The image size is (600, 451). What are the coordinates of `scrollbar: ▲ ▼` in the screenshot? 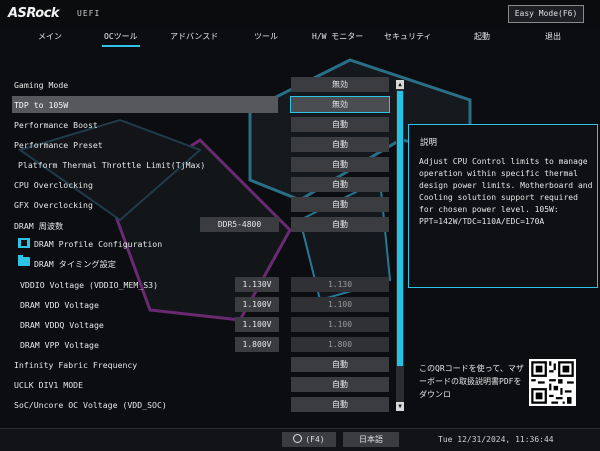 It's located at (400, 245).